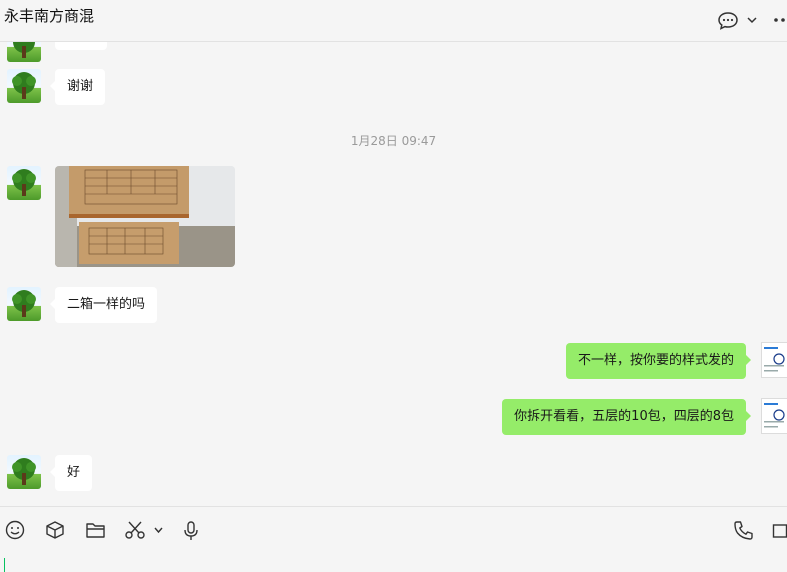 This screenshot has height=572, width=787. Describe the element at coordinates (626, 417) in the screenshot. I see `message-bubble-outgoing: 你拆开看看，五层的10包，四层的8包` at that location.